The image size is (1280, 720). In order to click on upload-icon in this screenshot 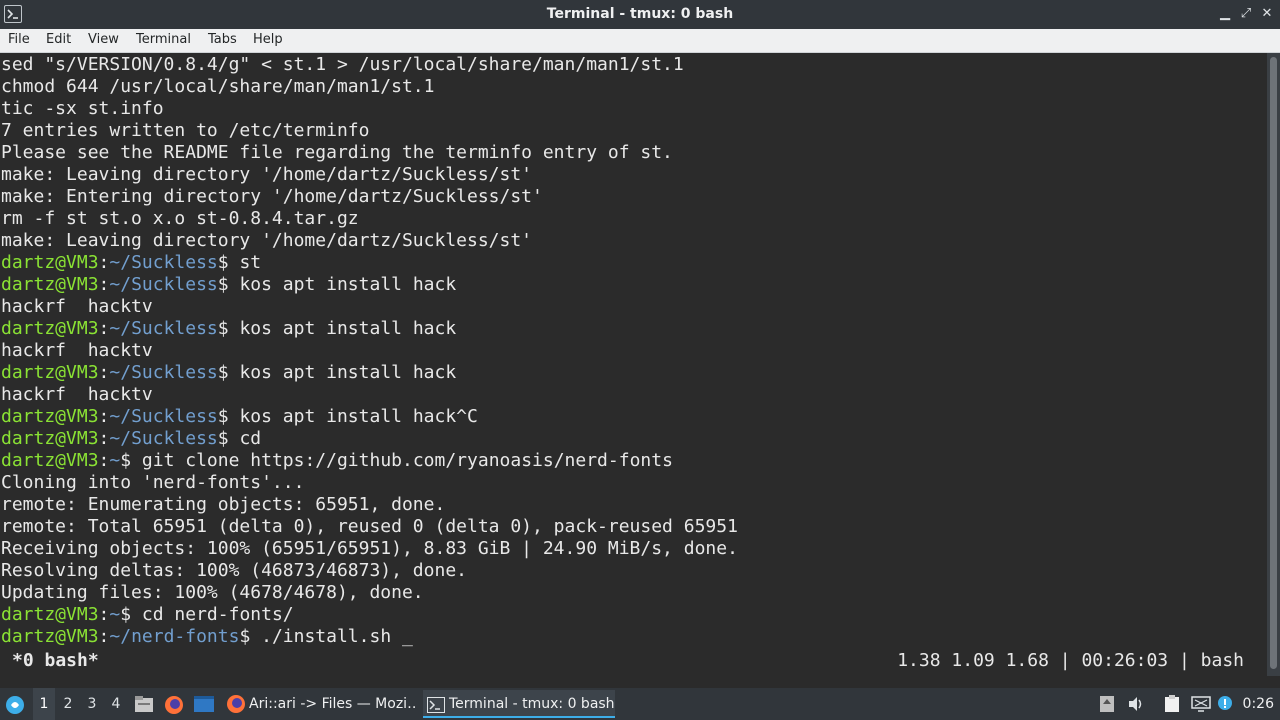, I will do `click(1107, 706)`.